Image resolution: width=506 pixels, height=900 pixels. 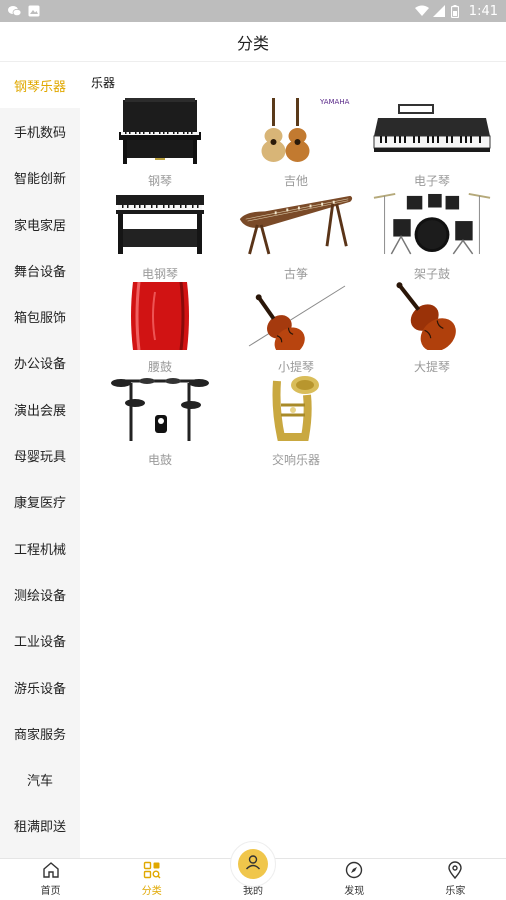 I want to click on section-title: 乐器, so click(x=103, y=83).